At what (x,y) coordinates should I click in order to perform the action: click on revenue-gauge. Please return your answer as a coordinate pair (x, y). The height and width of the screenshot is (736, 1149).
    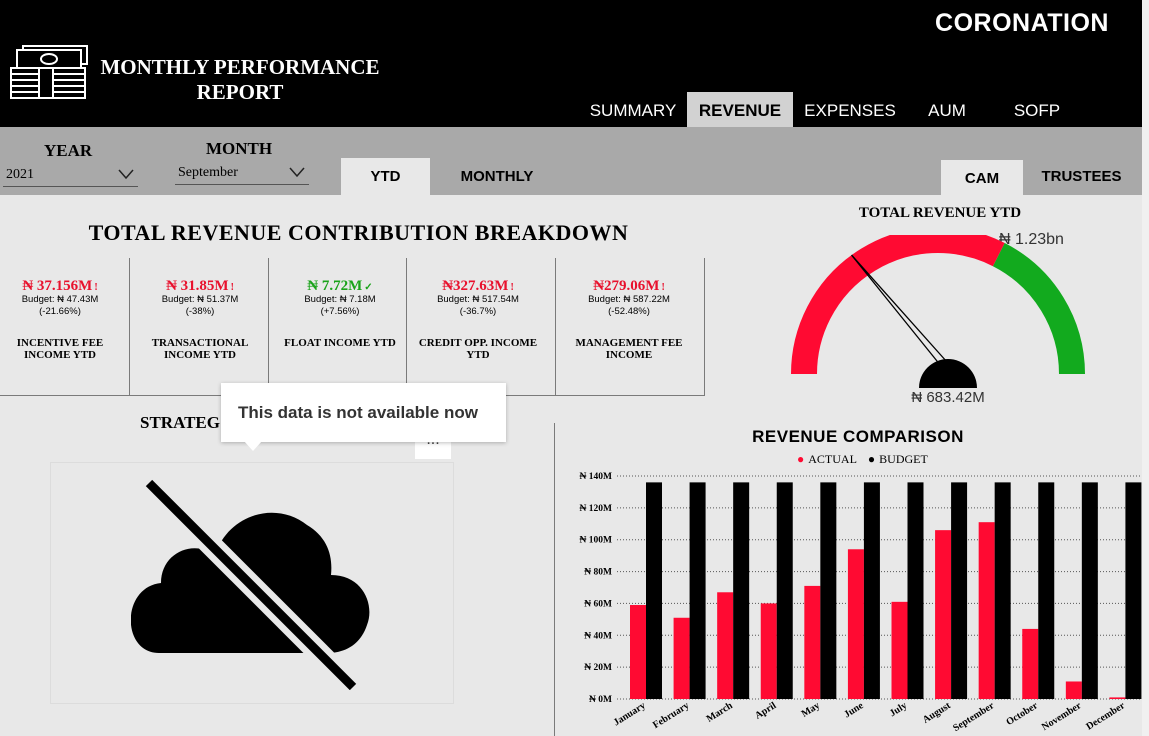
    Looking at the image, I should click on (938, 311).